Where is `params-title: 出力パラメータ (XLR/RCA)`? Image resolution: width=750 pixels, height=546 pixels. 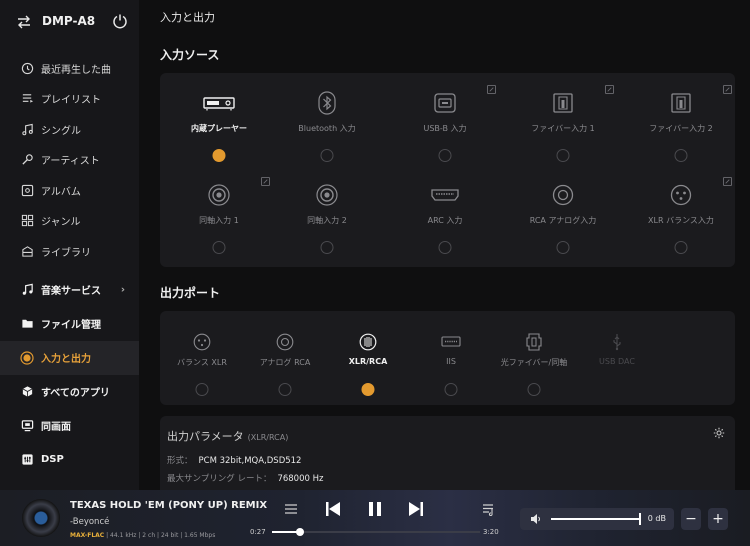 params-title: 出力パラメータ (XLR/RCA) is located at coordinates (228, 436).